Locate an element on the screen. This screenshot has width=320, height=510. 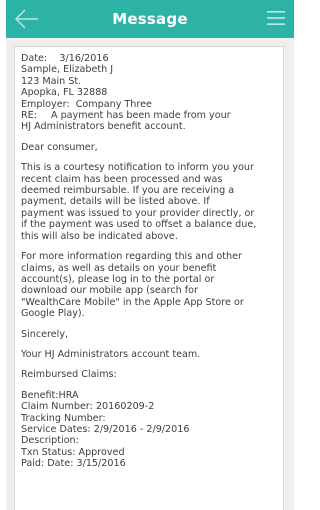
back-button is located at coordinates (27, 19).